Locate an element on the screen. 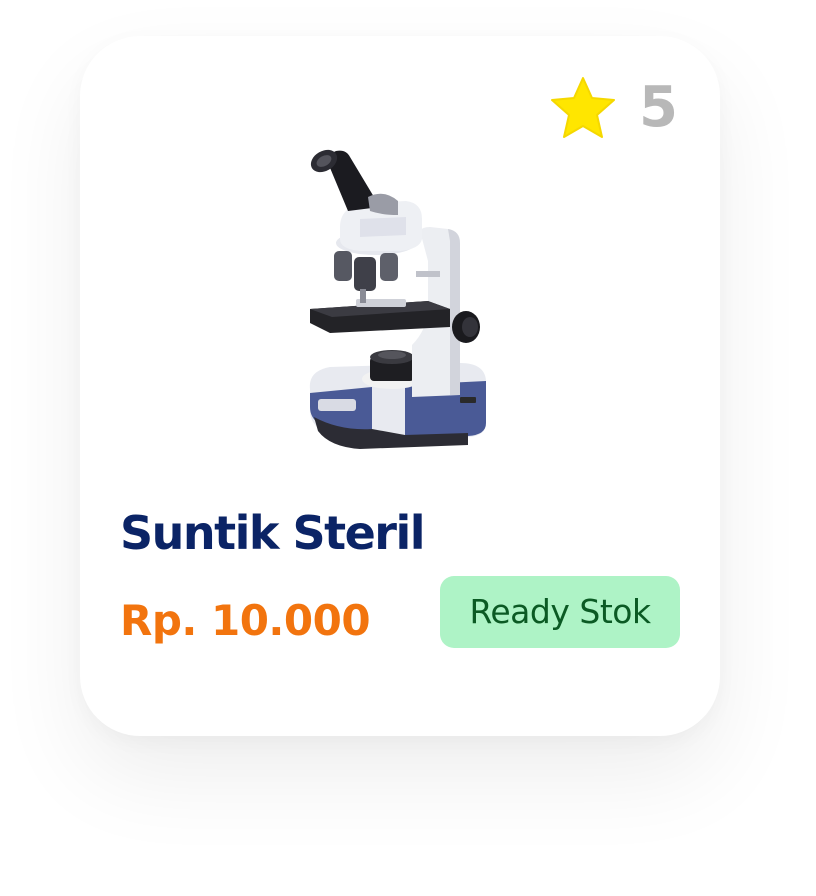 This screenshot has width=816, height=896. product-price: Rp. 10.000 is located at coordinates (245, 620).